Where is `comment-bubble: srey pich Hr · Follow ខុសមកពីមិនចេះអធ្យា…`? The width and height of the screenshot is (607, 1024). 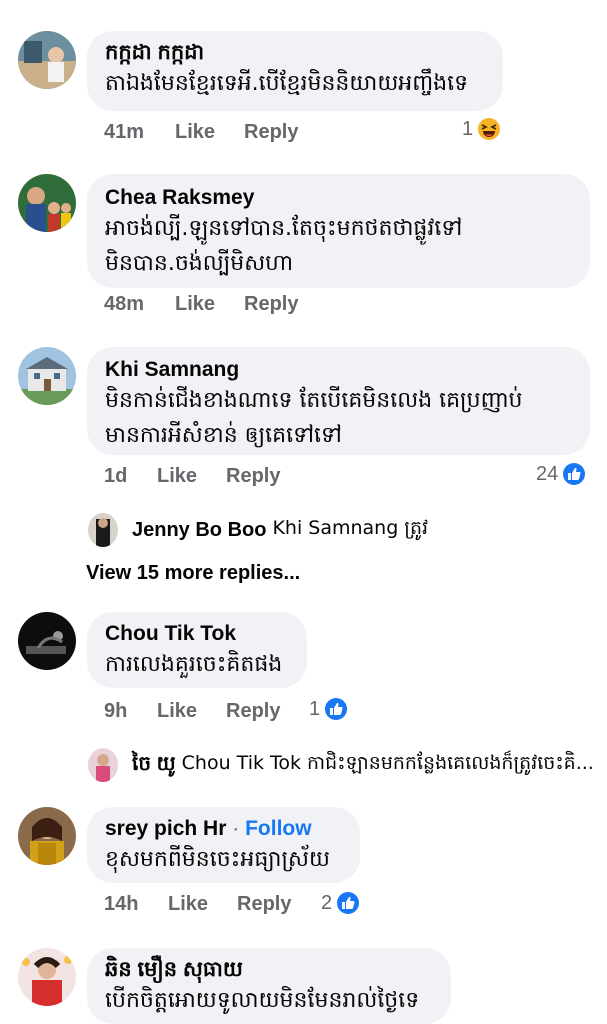
comment-bubble: srey pich Hr · Follow ខុសមកពីមិនចេះអធ្យា… is located at coordinates (223, 845).